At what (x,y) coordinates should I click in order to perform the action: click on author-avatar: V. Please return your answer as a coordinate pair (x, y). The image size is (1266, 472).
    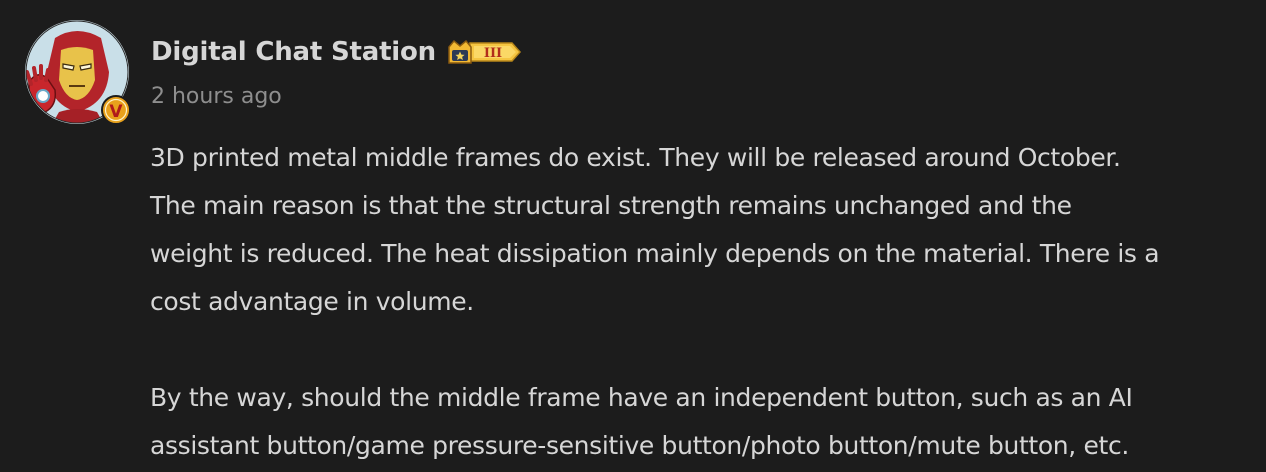
    Looking at the image, I should click on (78, 73).